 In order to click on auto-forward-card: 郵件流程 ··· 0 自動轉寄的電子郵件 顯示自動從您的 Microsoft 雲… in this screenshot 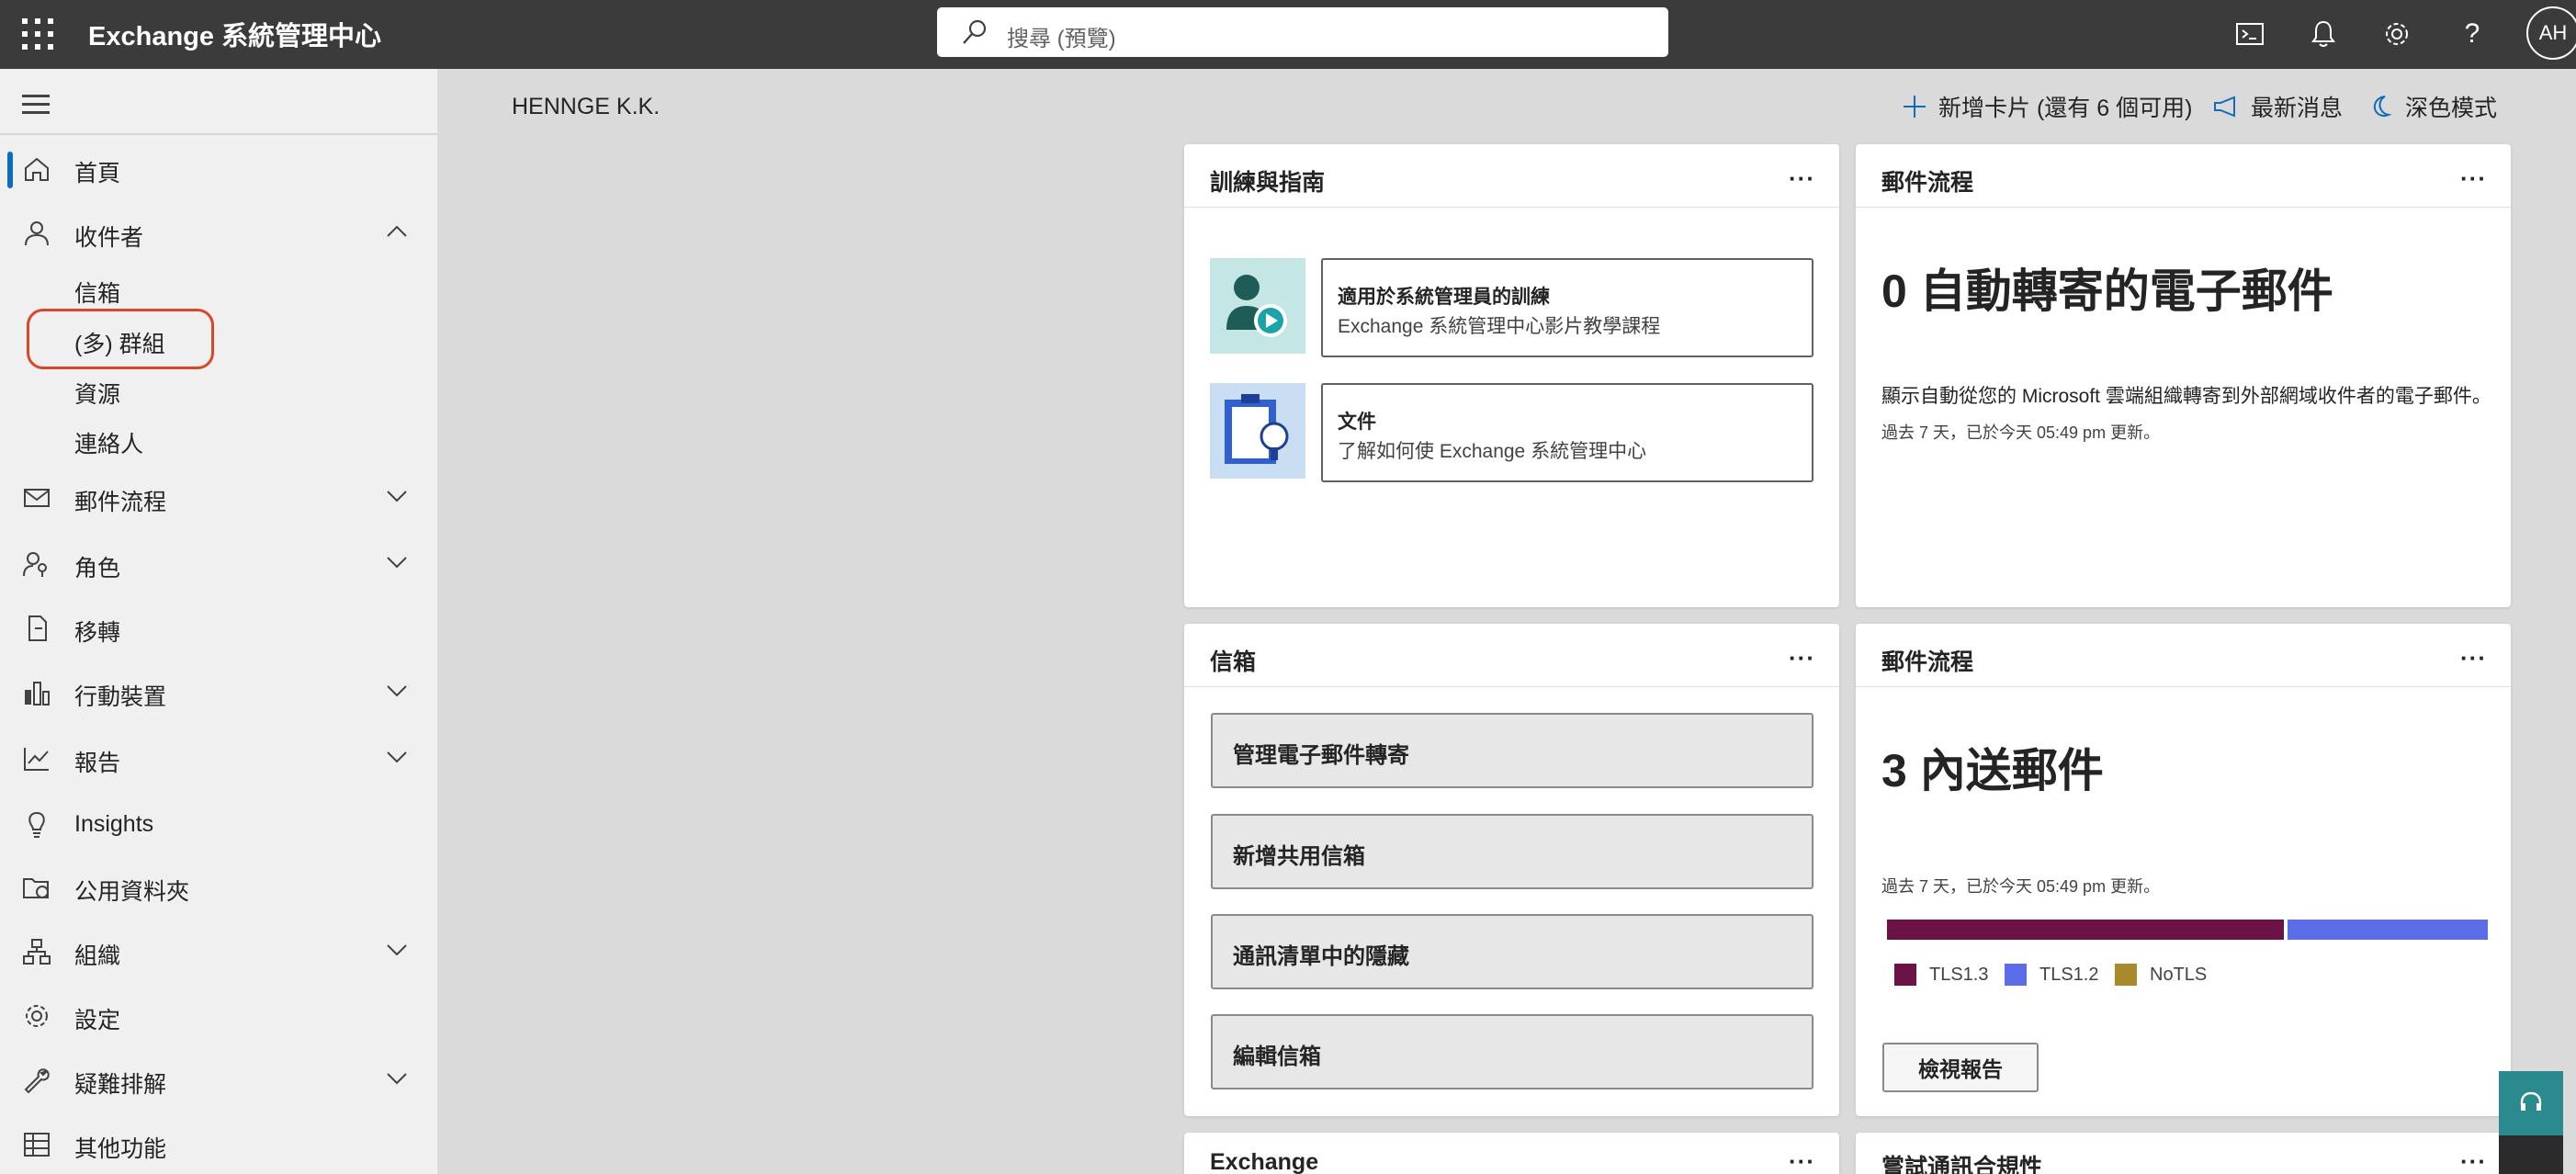, I will do `click(2183, 376)`.